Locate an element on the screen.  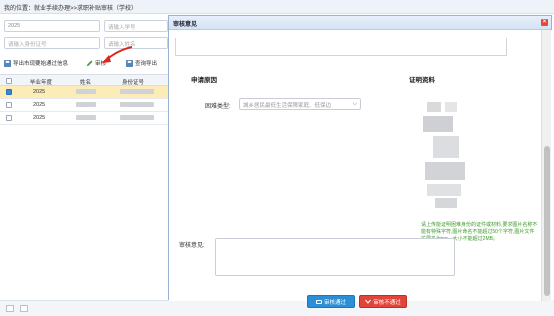
year-field: 2025 is located at coordinates (52, 26).